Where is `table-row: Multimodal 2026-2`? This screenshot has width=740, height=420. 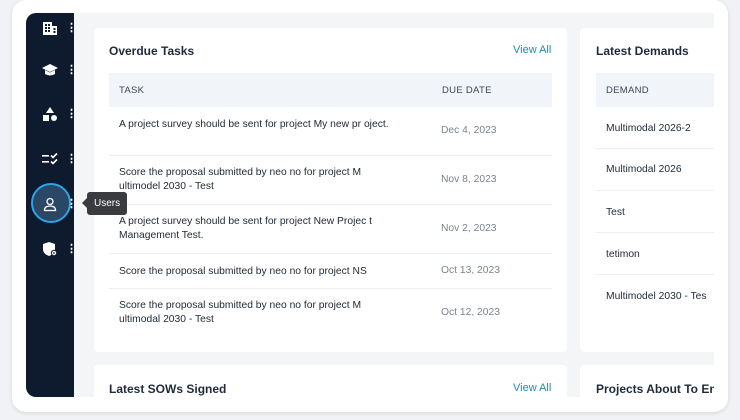
table-row: Multimodal 2026-2 is located at coordinates (655, 128).